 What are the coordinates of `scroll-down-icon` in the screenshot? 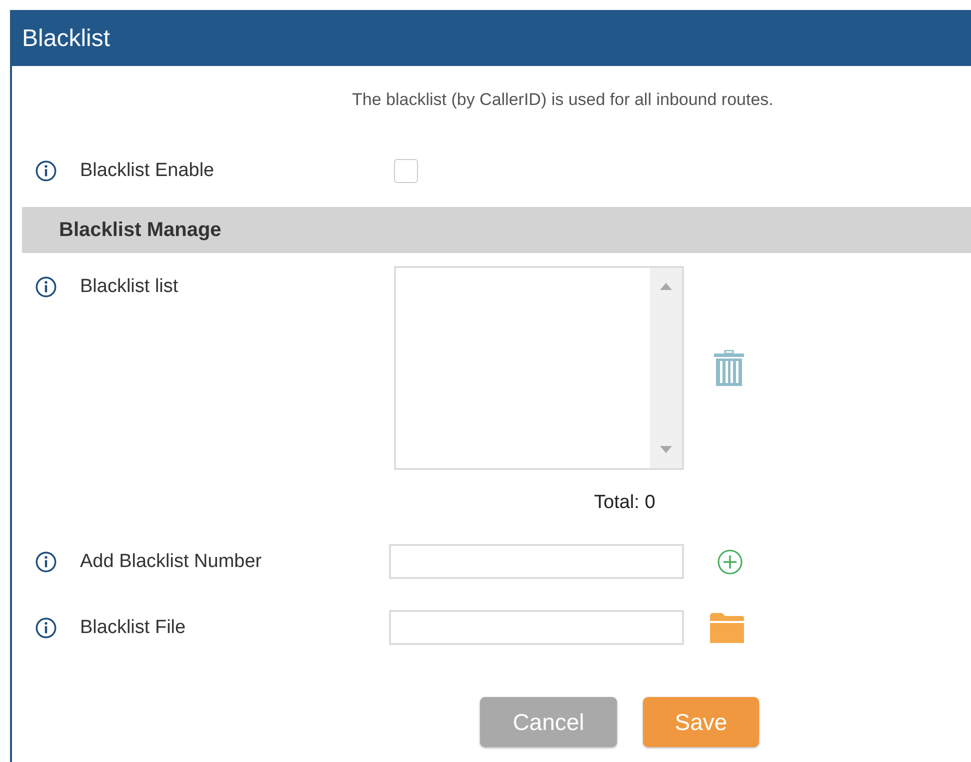 It's located at (666, 450).